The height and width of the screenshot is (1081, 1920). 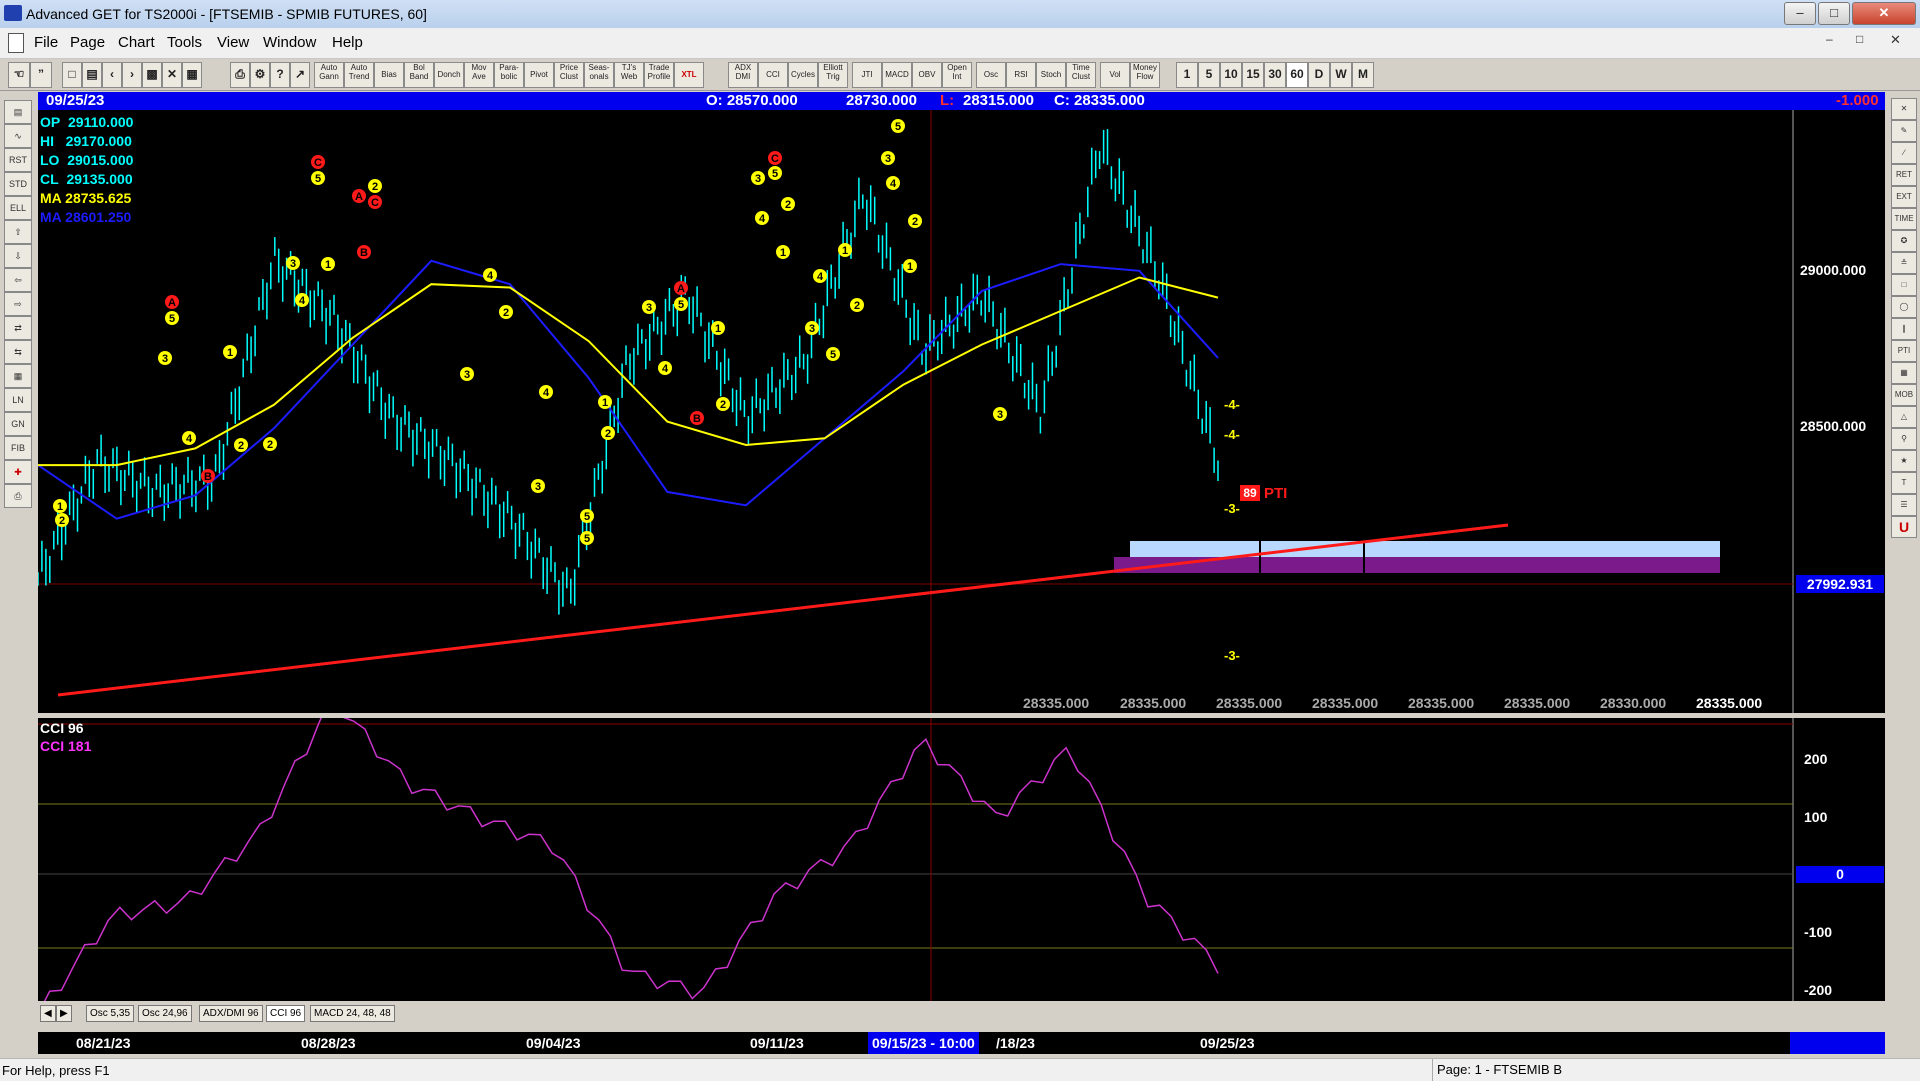 I want to click on menu-chart: Chart, so click(x=136, y=42).